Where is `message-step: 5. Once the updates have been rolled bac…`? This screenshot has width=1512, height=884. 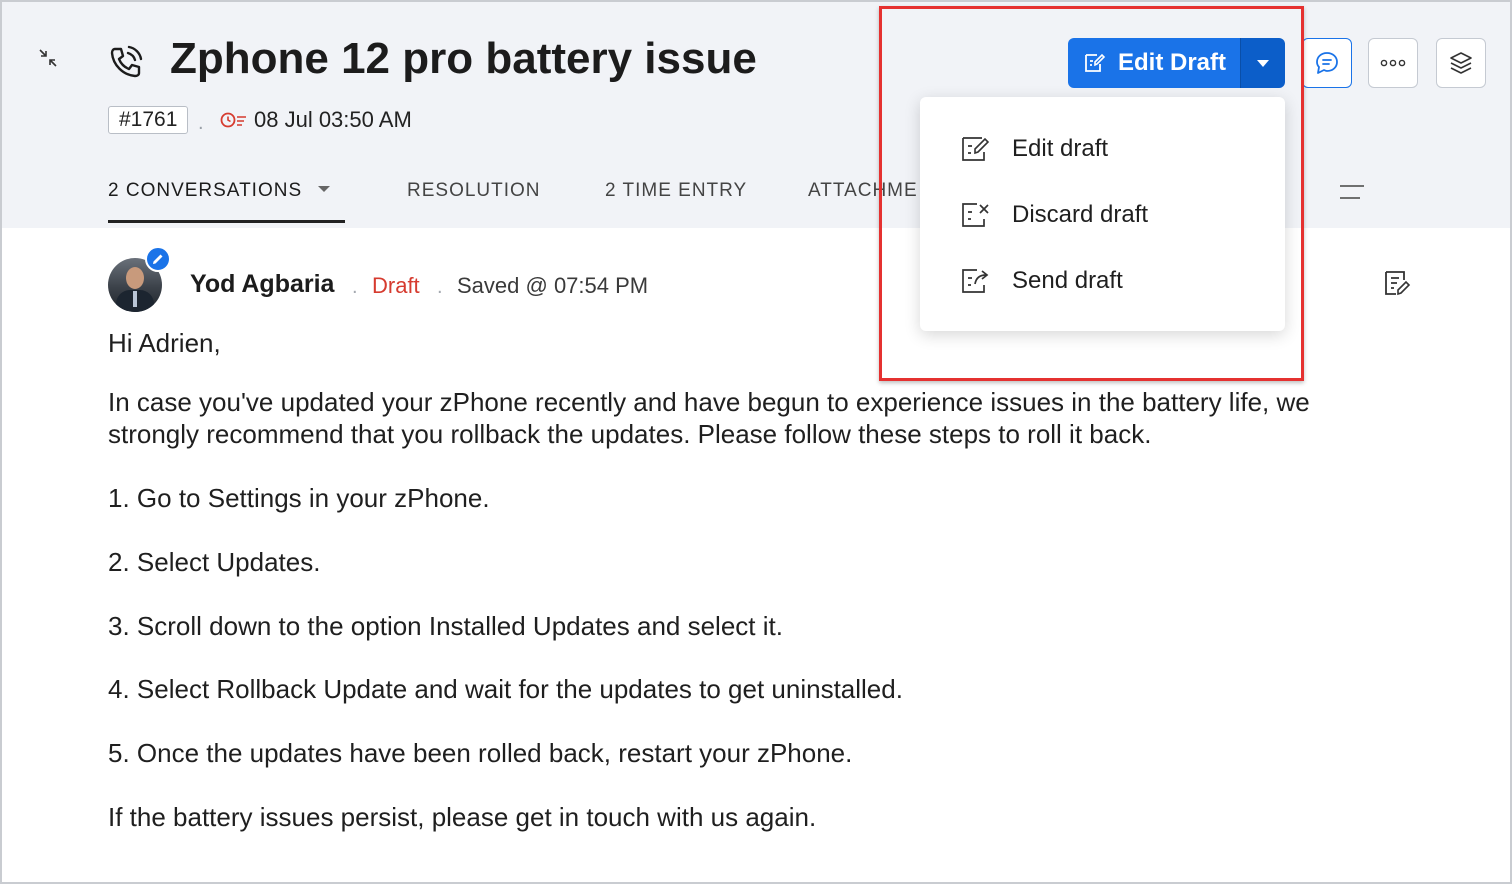 message-step: 5. Once the updates have been rolled bac… is located at coordinates (480, 753).